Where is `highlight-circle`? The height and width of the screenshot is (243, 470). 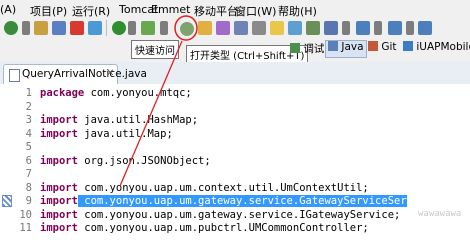
highlight-circle is located at coordinates (186, 28).